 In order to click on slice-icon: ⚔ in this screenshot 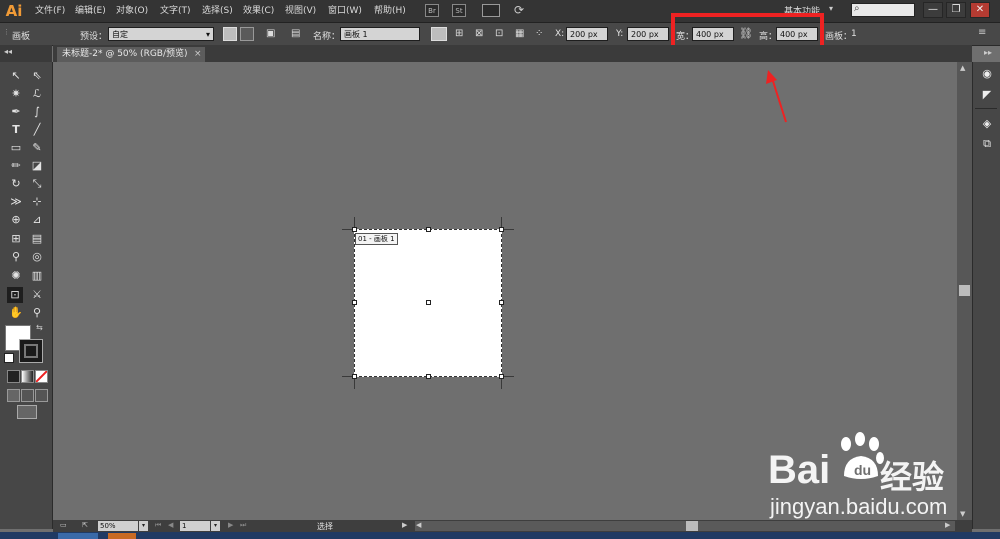, I will do `click(37, 295)`.